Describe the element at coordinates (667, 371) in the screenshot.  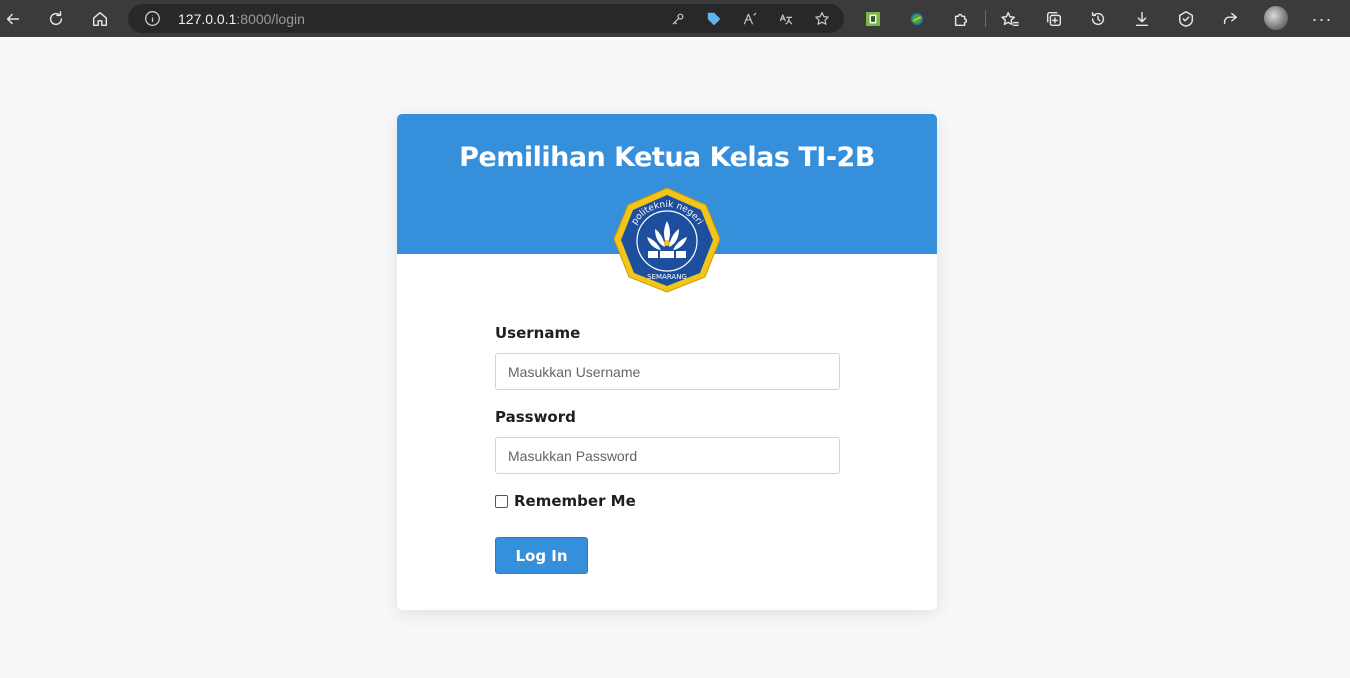
I see `username-input` at that location.